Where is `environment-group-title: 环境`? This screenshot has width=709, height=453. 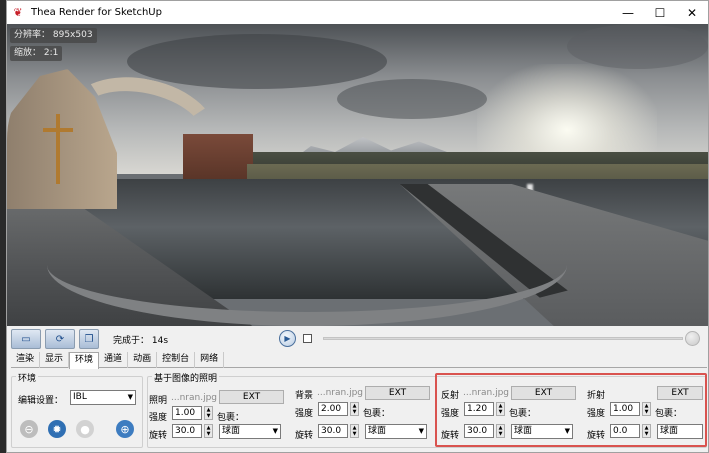
environment-group-title: 环境 is located at coordinates (27, 377).